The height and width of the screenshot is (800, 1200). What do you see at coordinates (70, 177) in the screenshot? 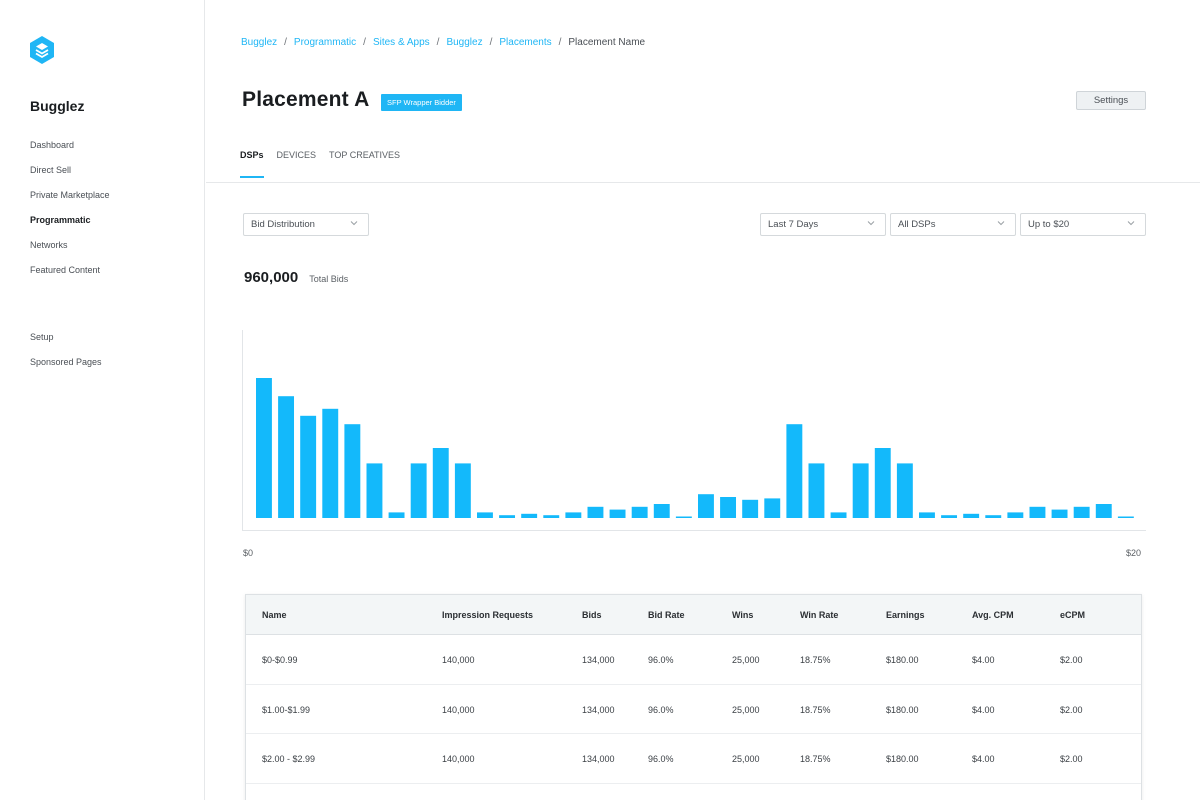
I see `sidebar-item-direct-sell: Direct Sell` at bounding box center [70, 177].